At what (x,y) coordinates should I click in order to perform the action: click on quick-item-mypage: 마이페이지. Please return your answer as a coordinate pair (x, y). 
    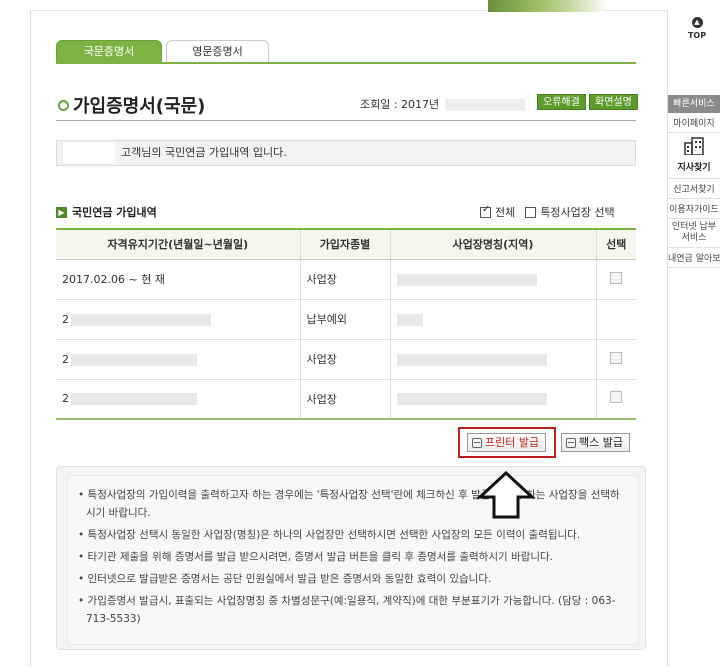
    Looking at the image, I should click on (694, 123).